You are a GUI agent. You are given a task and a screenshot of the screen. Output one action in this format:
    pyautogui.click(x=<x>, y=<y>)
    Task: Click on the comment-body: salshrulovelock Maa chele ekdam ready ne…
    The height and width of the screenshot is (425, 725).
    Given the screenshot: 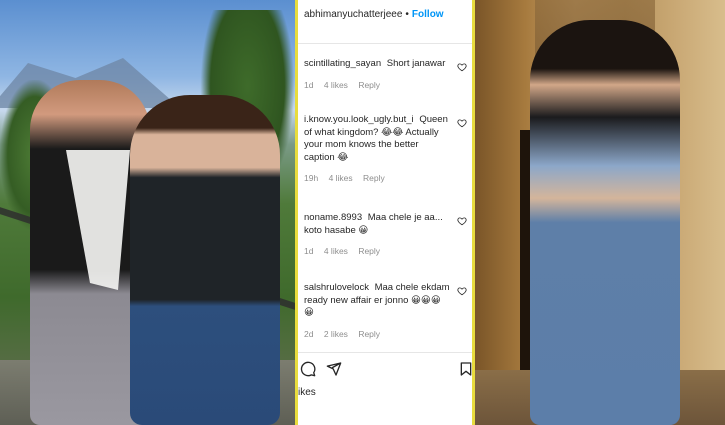 What is the action you would take?
    pyautogui.click(x=384, y=301)
    